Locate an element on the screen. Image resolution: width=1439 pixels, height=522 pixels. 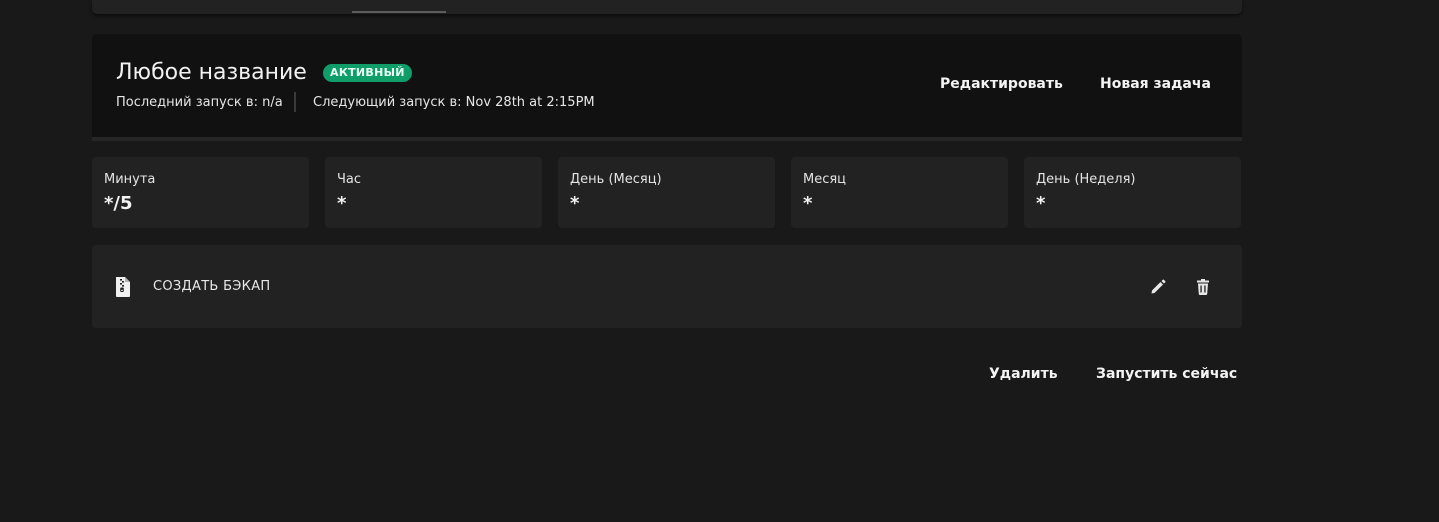
new-task-button: Новая задача is located at coordinates (1155, 84).